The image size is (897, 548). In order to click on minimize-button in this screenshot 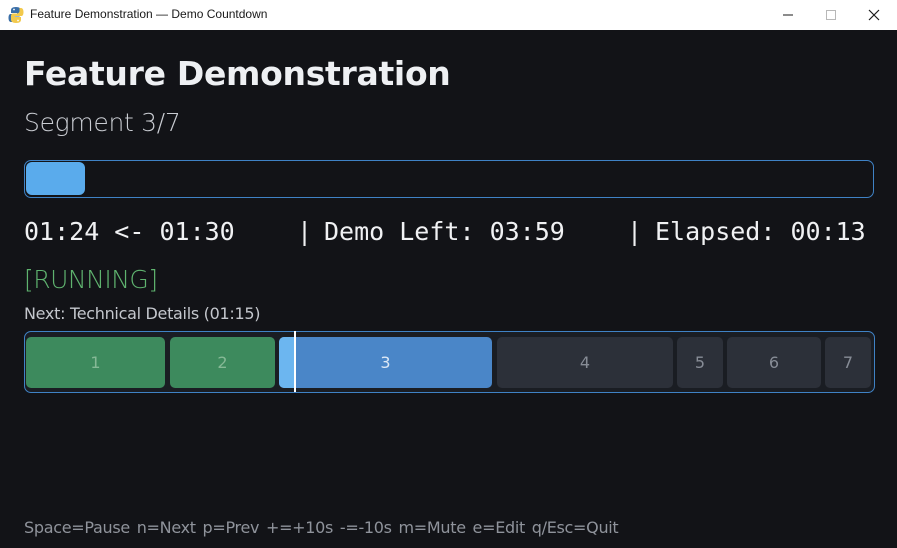, I will do `click(788, 15)`.